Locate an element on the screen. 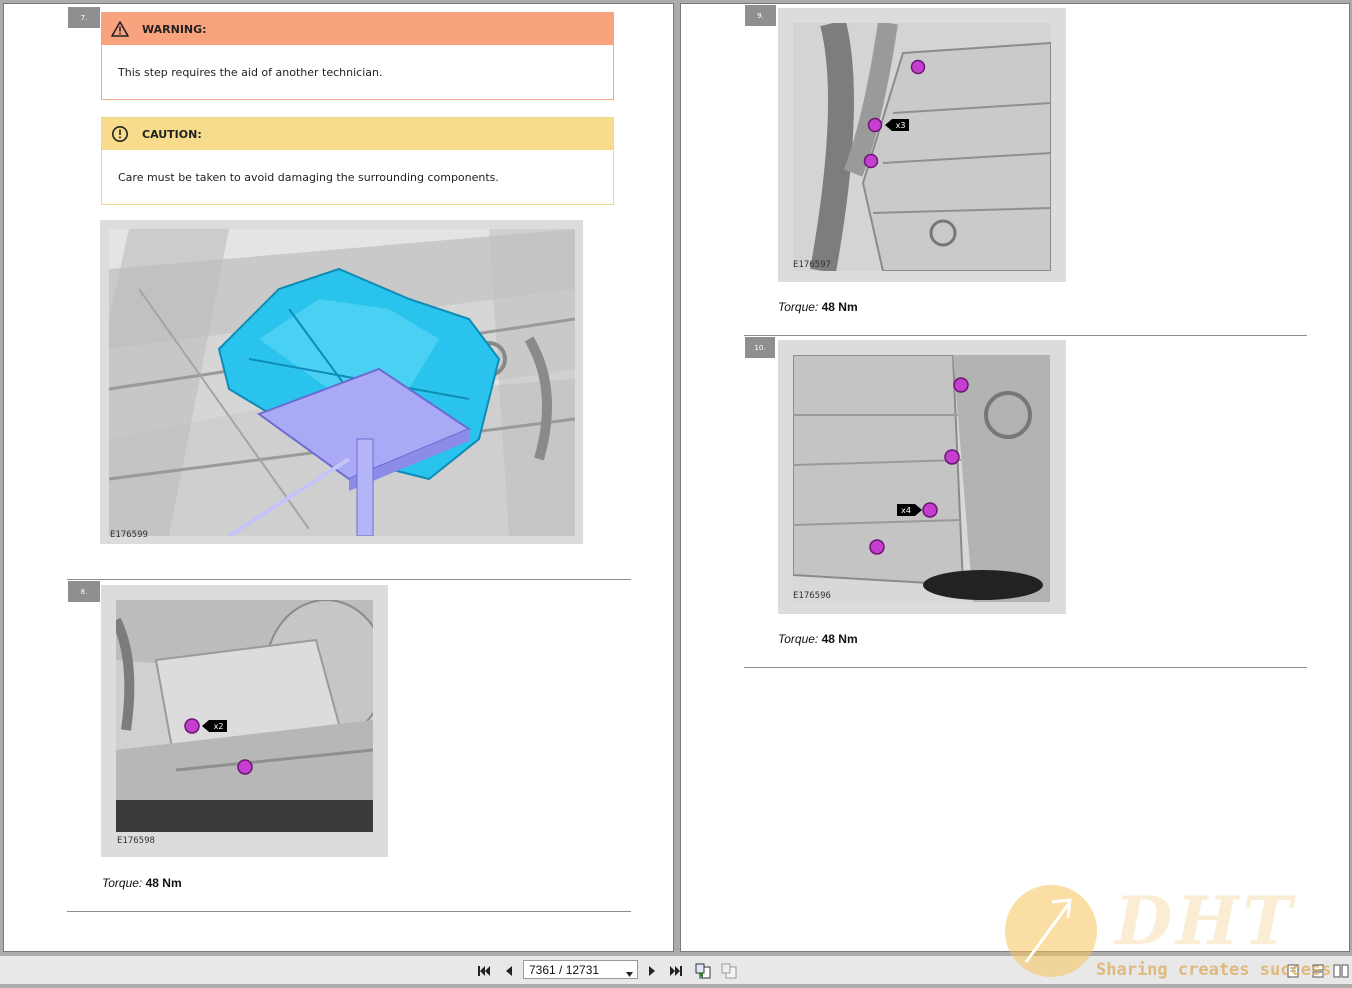 This screenshot has height=988, width=1352. bolt-count-callout: x2 is located at coordinates (218, 726).